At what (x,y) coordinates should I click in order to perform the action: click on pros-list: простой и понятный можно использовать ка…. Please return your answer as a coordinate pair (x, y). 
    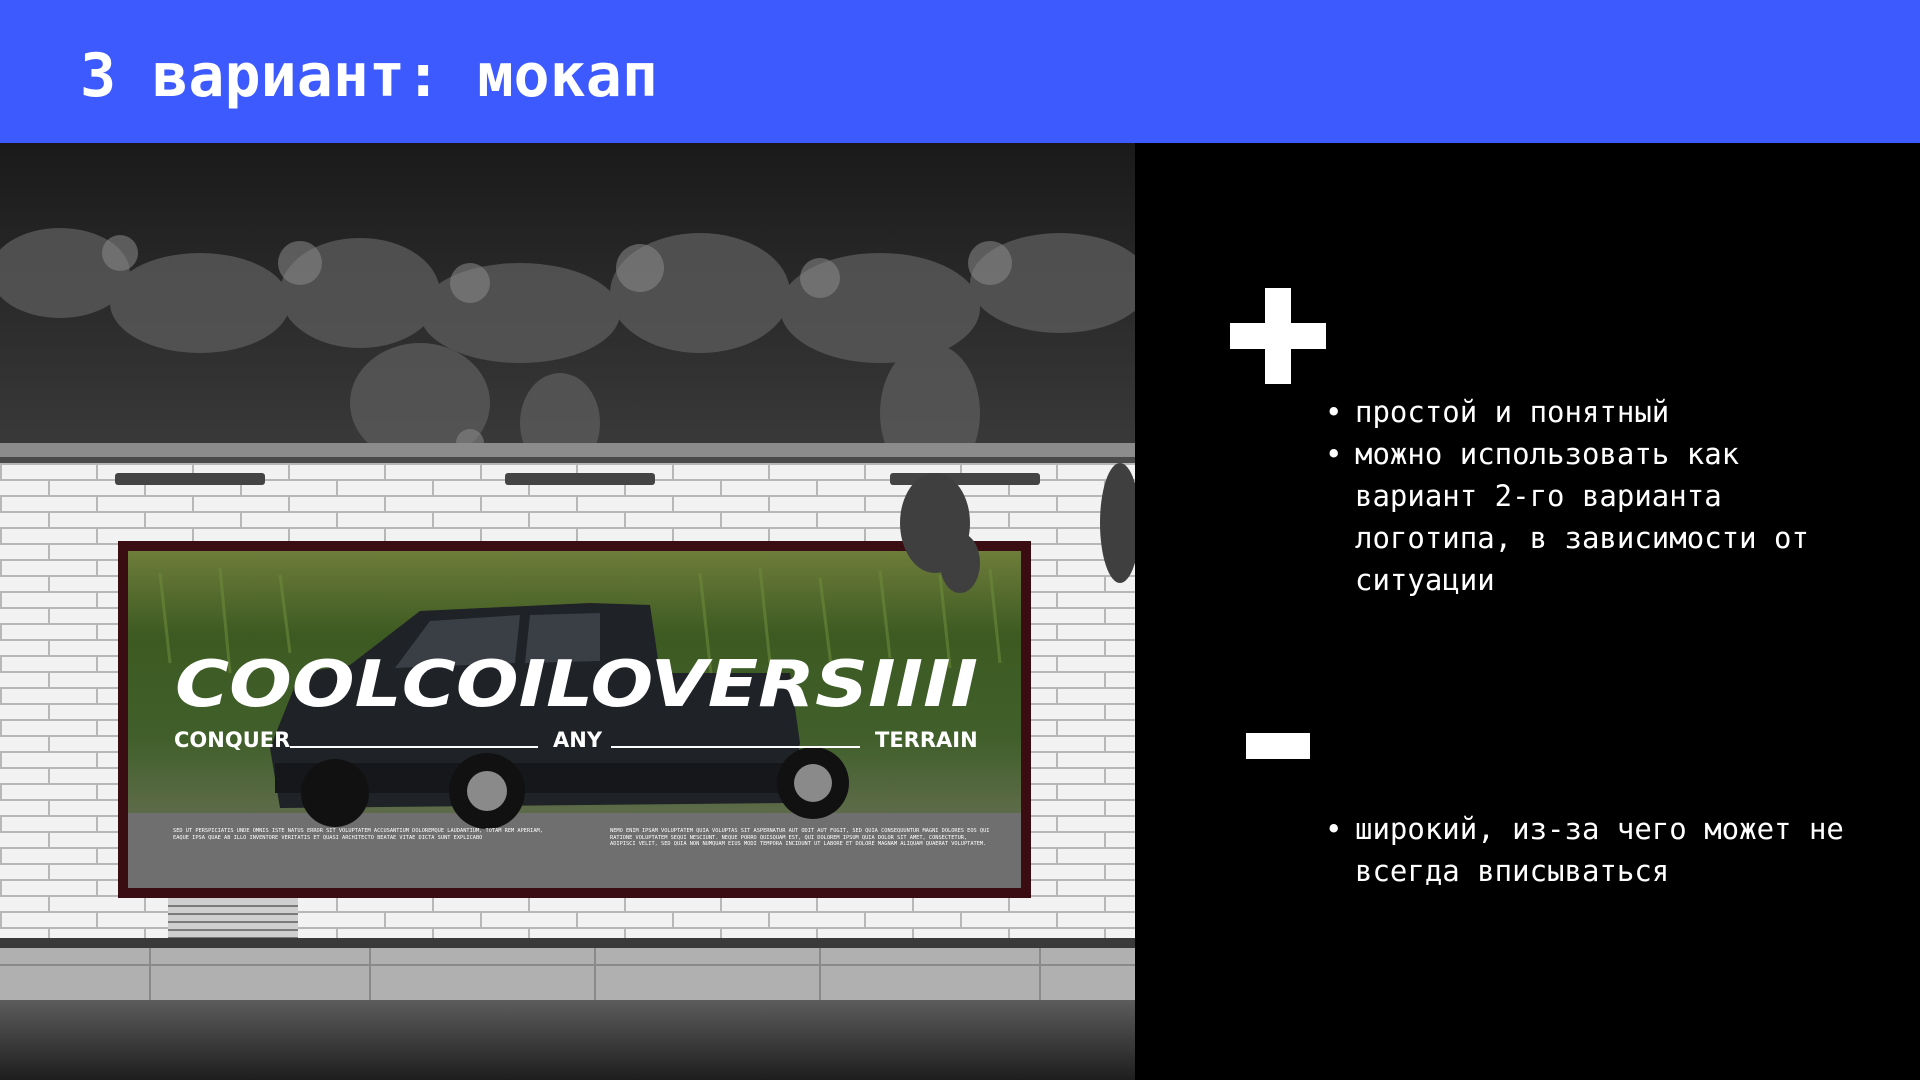
    Looking at the image, I should click on (1600, 496).